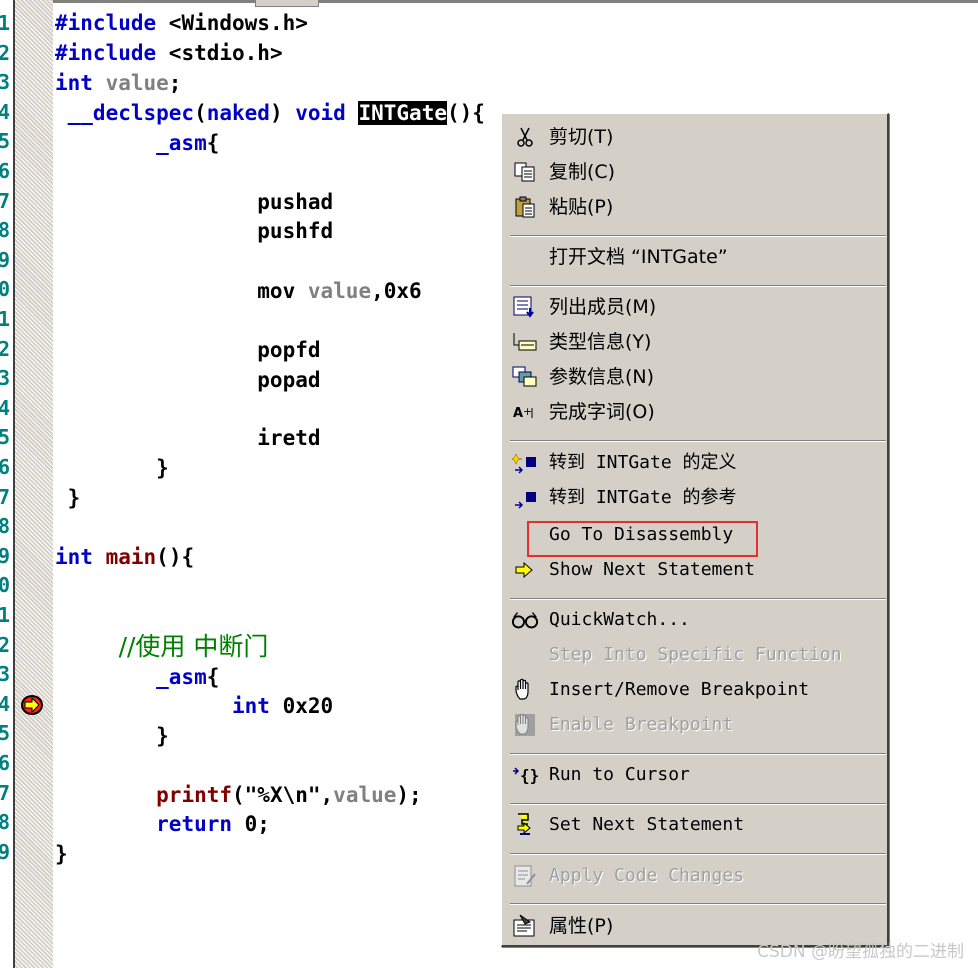 The width and height of the screenshot is (978, 968). Describe the element at coordinates (696, 463) in the screenshot. I see `menu-item-goto-definition: 转到 INTGate 的定义` at that location.